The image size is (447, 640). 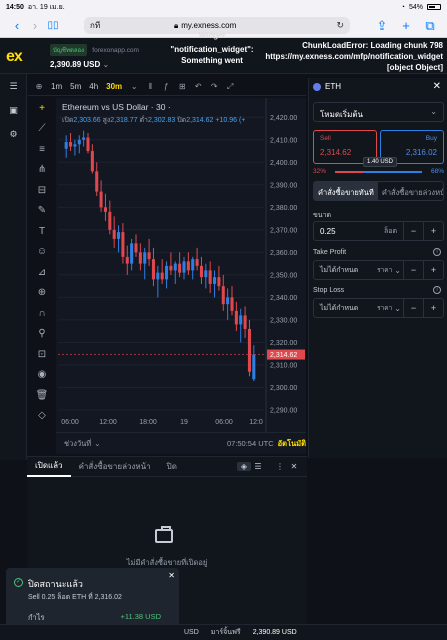 I want to click on sl-label: Stop Loss, so click(x=329, y=290).